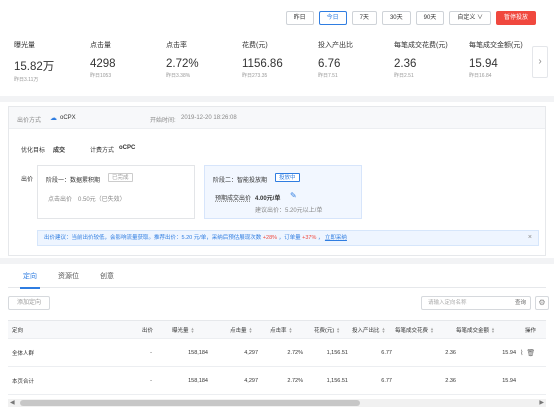 The width and height of the screenshot is (554, 412). Describe the element at coordinates (475, 329) in the screenshot. I see `col-header-amount-per-order: 每笔成交金额 ▲ ▼` at that location.